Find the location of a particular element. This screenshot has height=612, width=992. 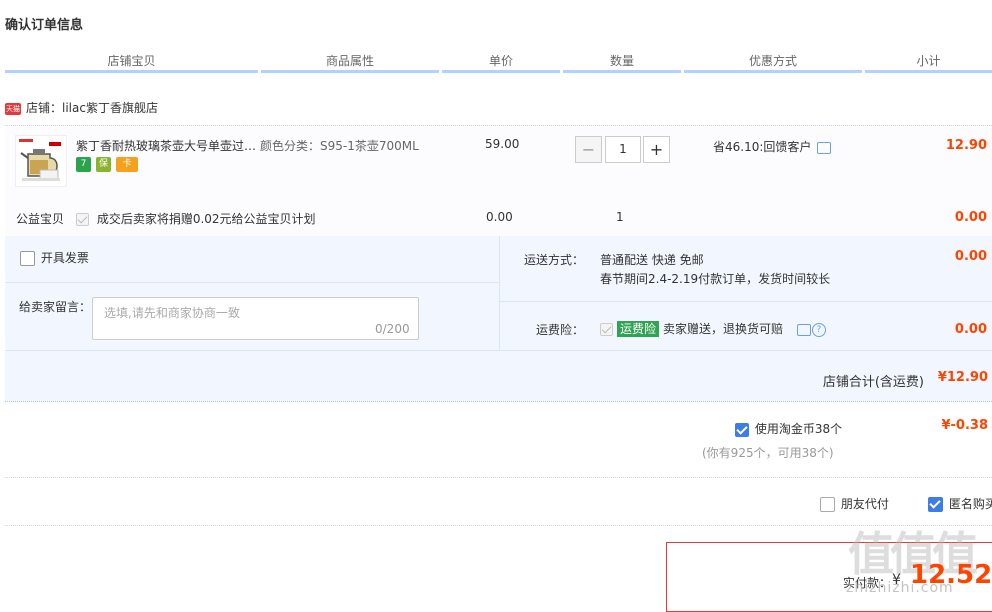

charity-row: 成交后卖家将捐赠0.02元给公益宝贝计划 is located at coordinates (196, 218).